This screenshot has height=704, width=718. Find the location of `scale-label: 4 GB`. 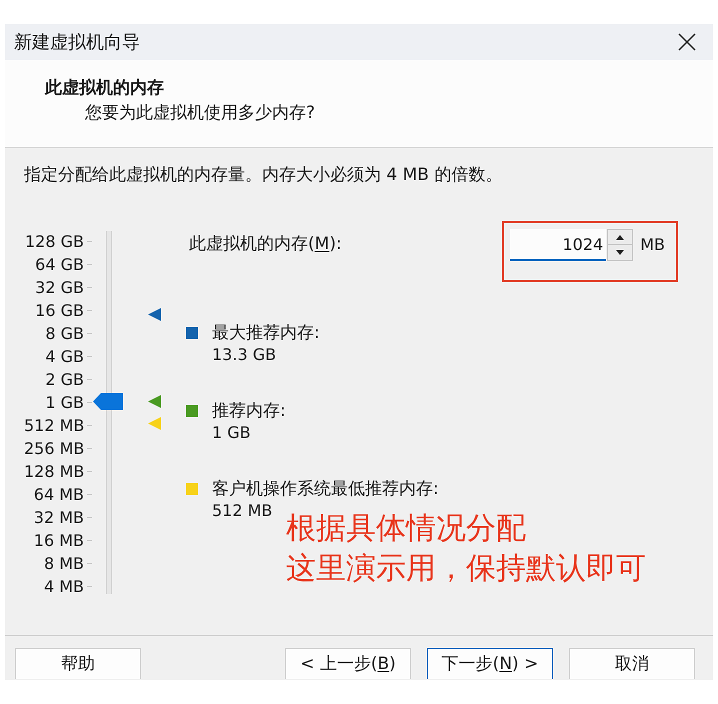

scale-label: 4 GB is located at coordinates (64, 356).